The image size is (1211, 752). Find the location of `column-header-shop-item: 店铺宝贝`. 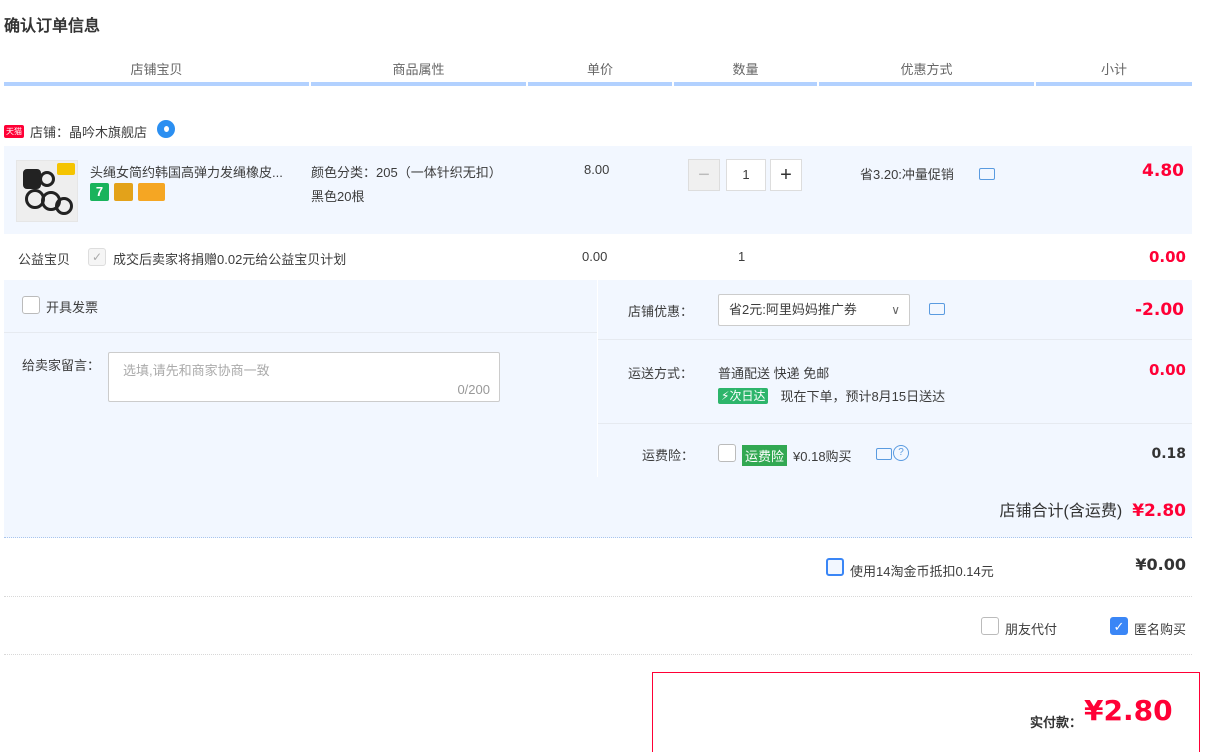

column-header-shop-item: 店铺宝贝 is located at coordinates (156, 73).